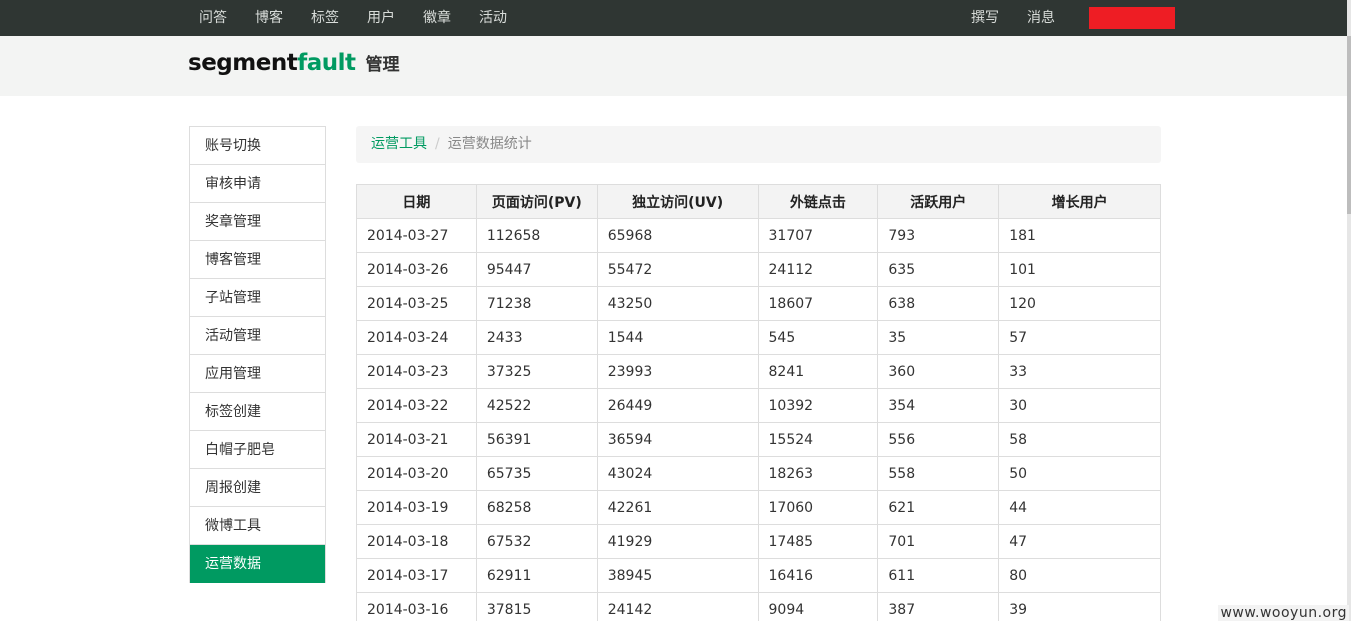  I want to click on table-cell: 37815, so click(536, 606).